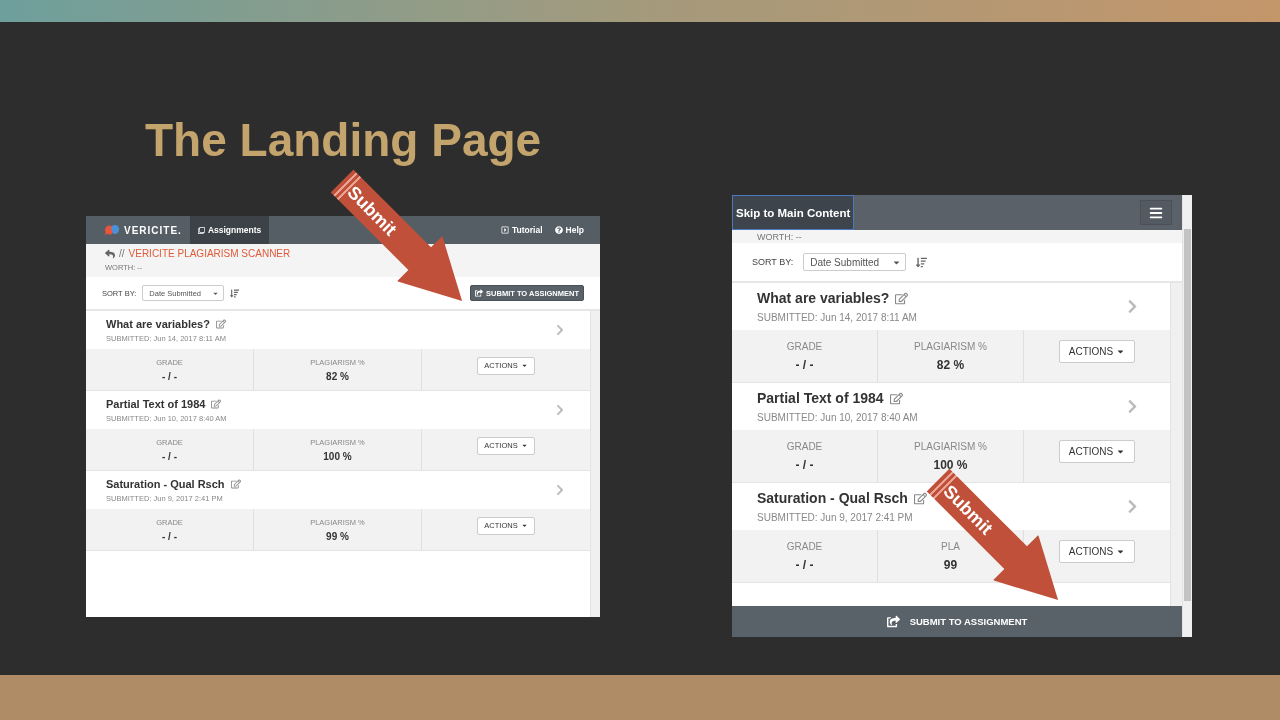  I want to click on plagiarism-value: 99, so click(950, 564).